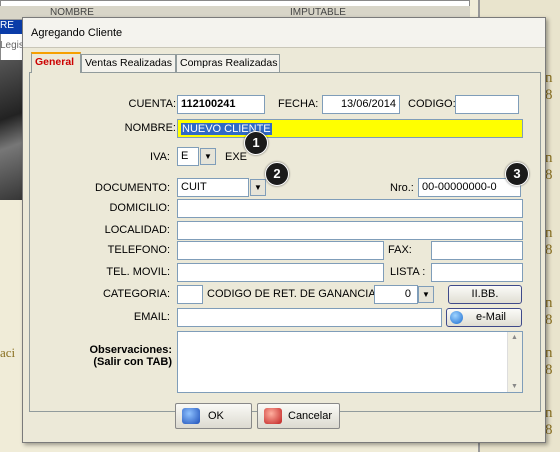 This screenshot has width=560, height=452. I want to click on documento-select: CUIT, so click(213, 187).